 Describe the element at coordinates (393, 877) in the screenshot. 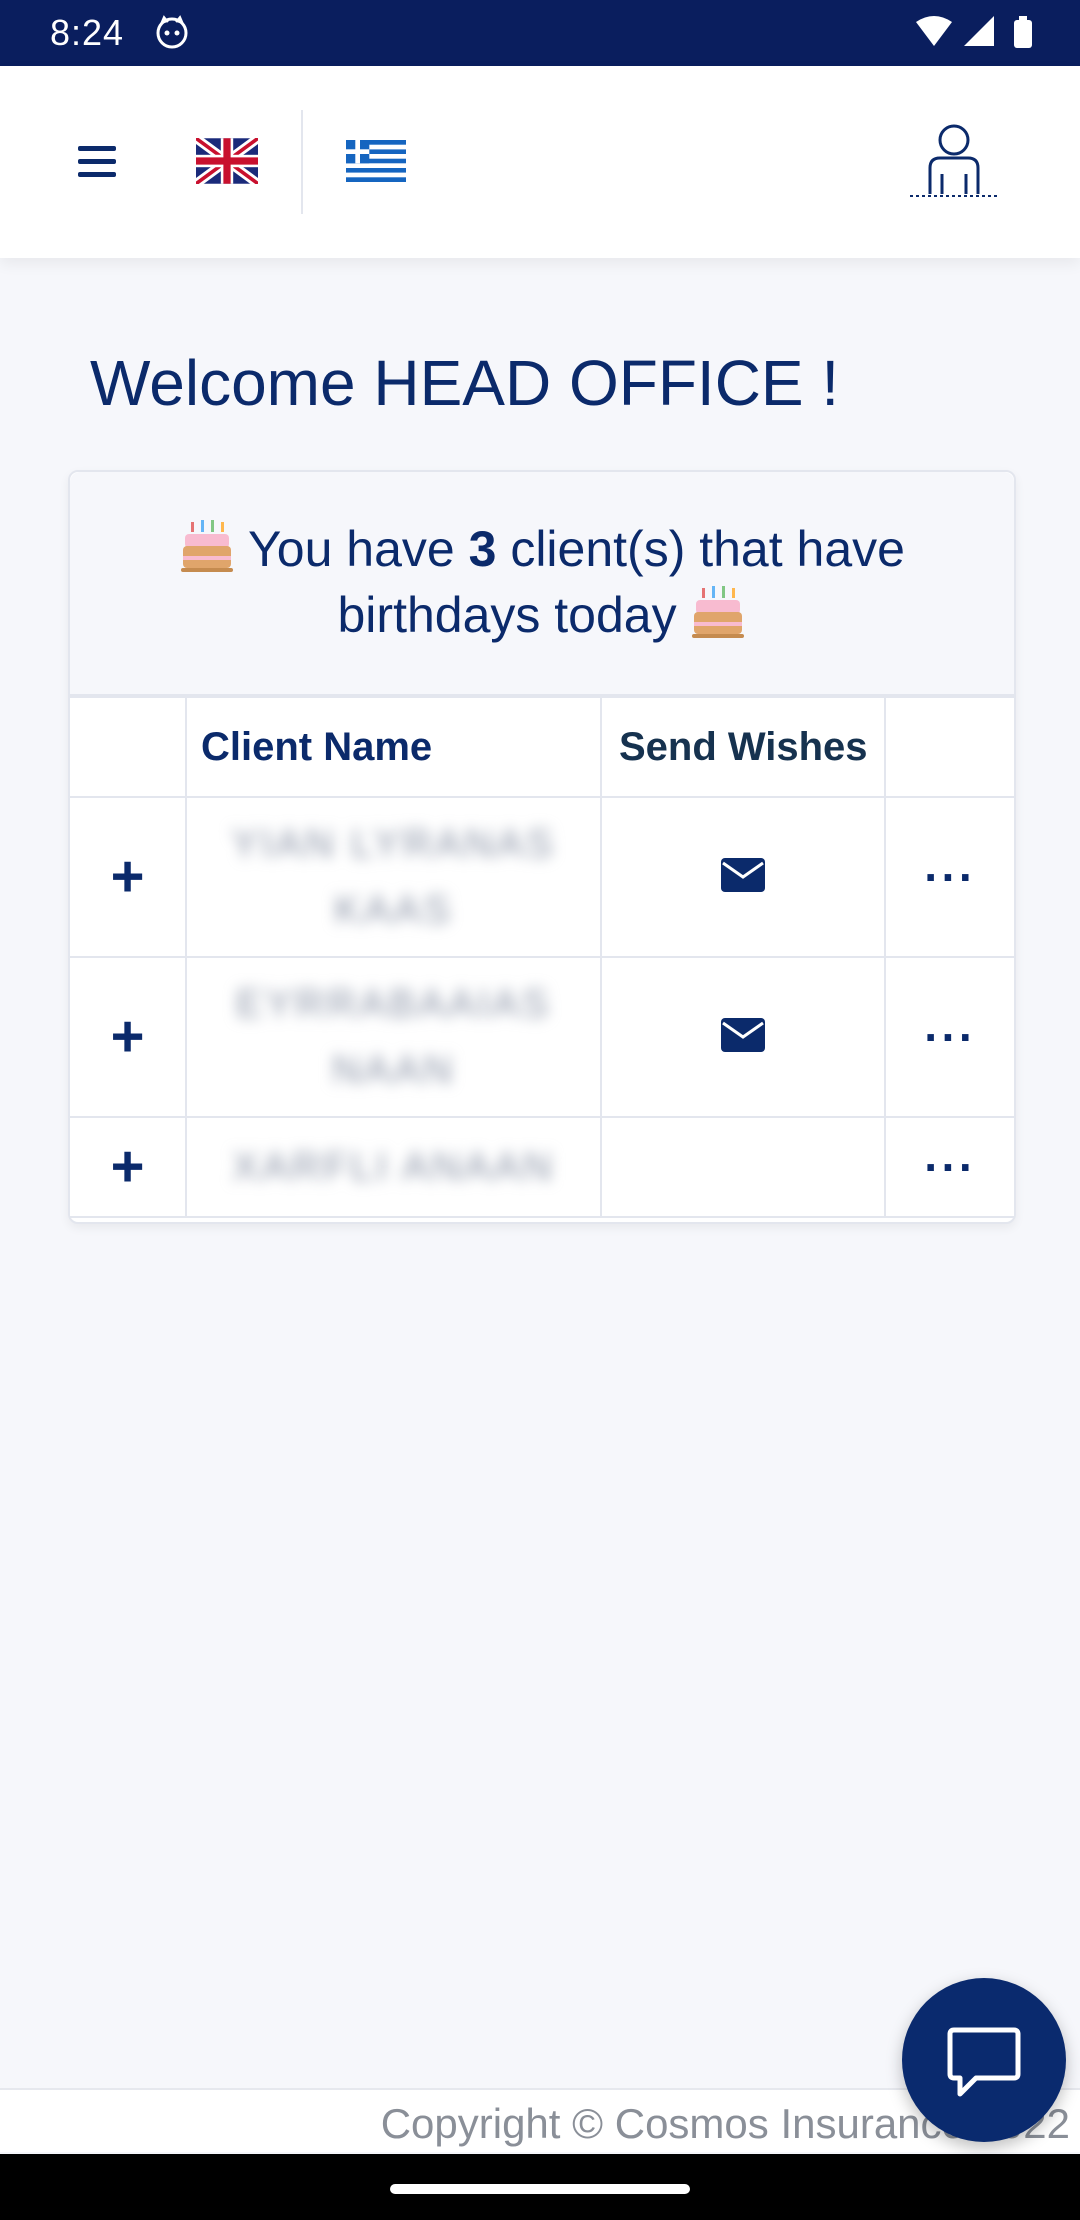

I see `client-name-cell: YIAN LYRANAS KAAS` at that location.